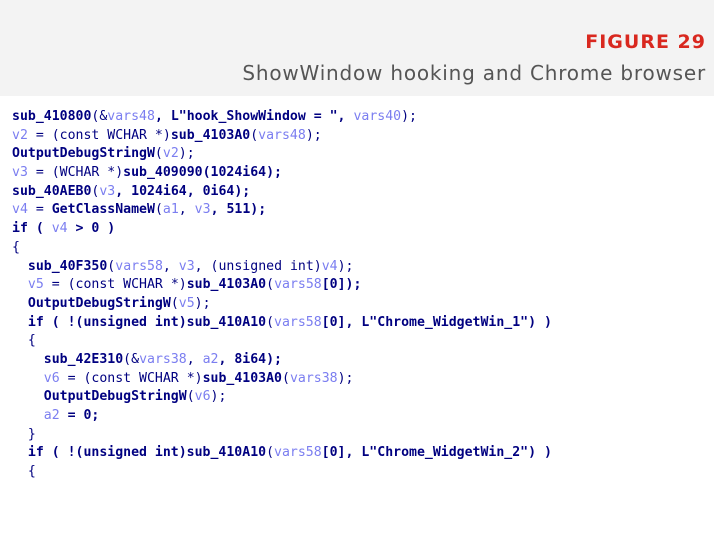 The image size is (714, 556). Describe the element at coordinates (363, 173) in the screenshot. I see `code-line: v3 = (WCHAR *)sub_409090(1024i64);` at that location.